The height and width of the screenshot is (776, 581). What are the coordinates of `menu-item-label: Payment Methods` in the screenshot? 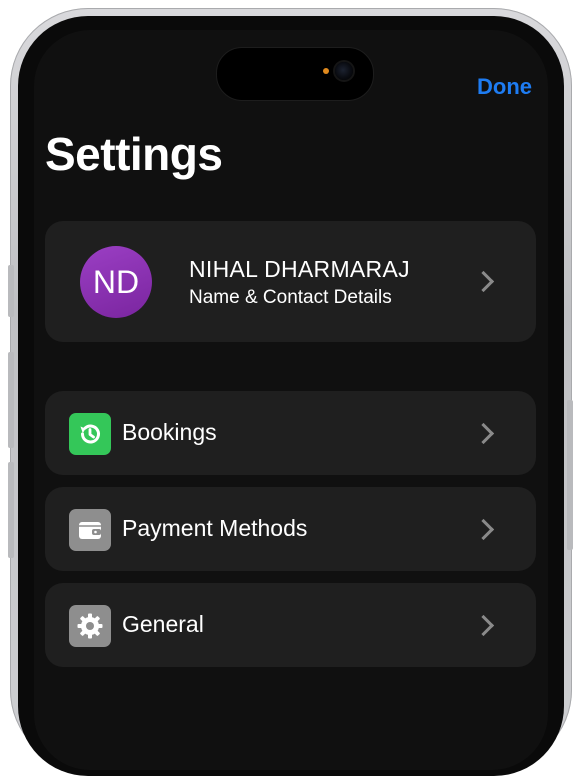 It's located at (215, 528).